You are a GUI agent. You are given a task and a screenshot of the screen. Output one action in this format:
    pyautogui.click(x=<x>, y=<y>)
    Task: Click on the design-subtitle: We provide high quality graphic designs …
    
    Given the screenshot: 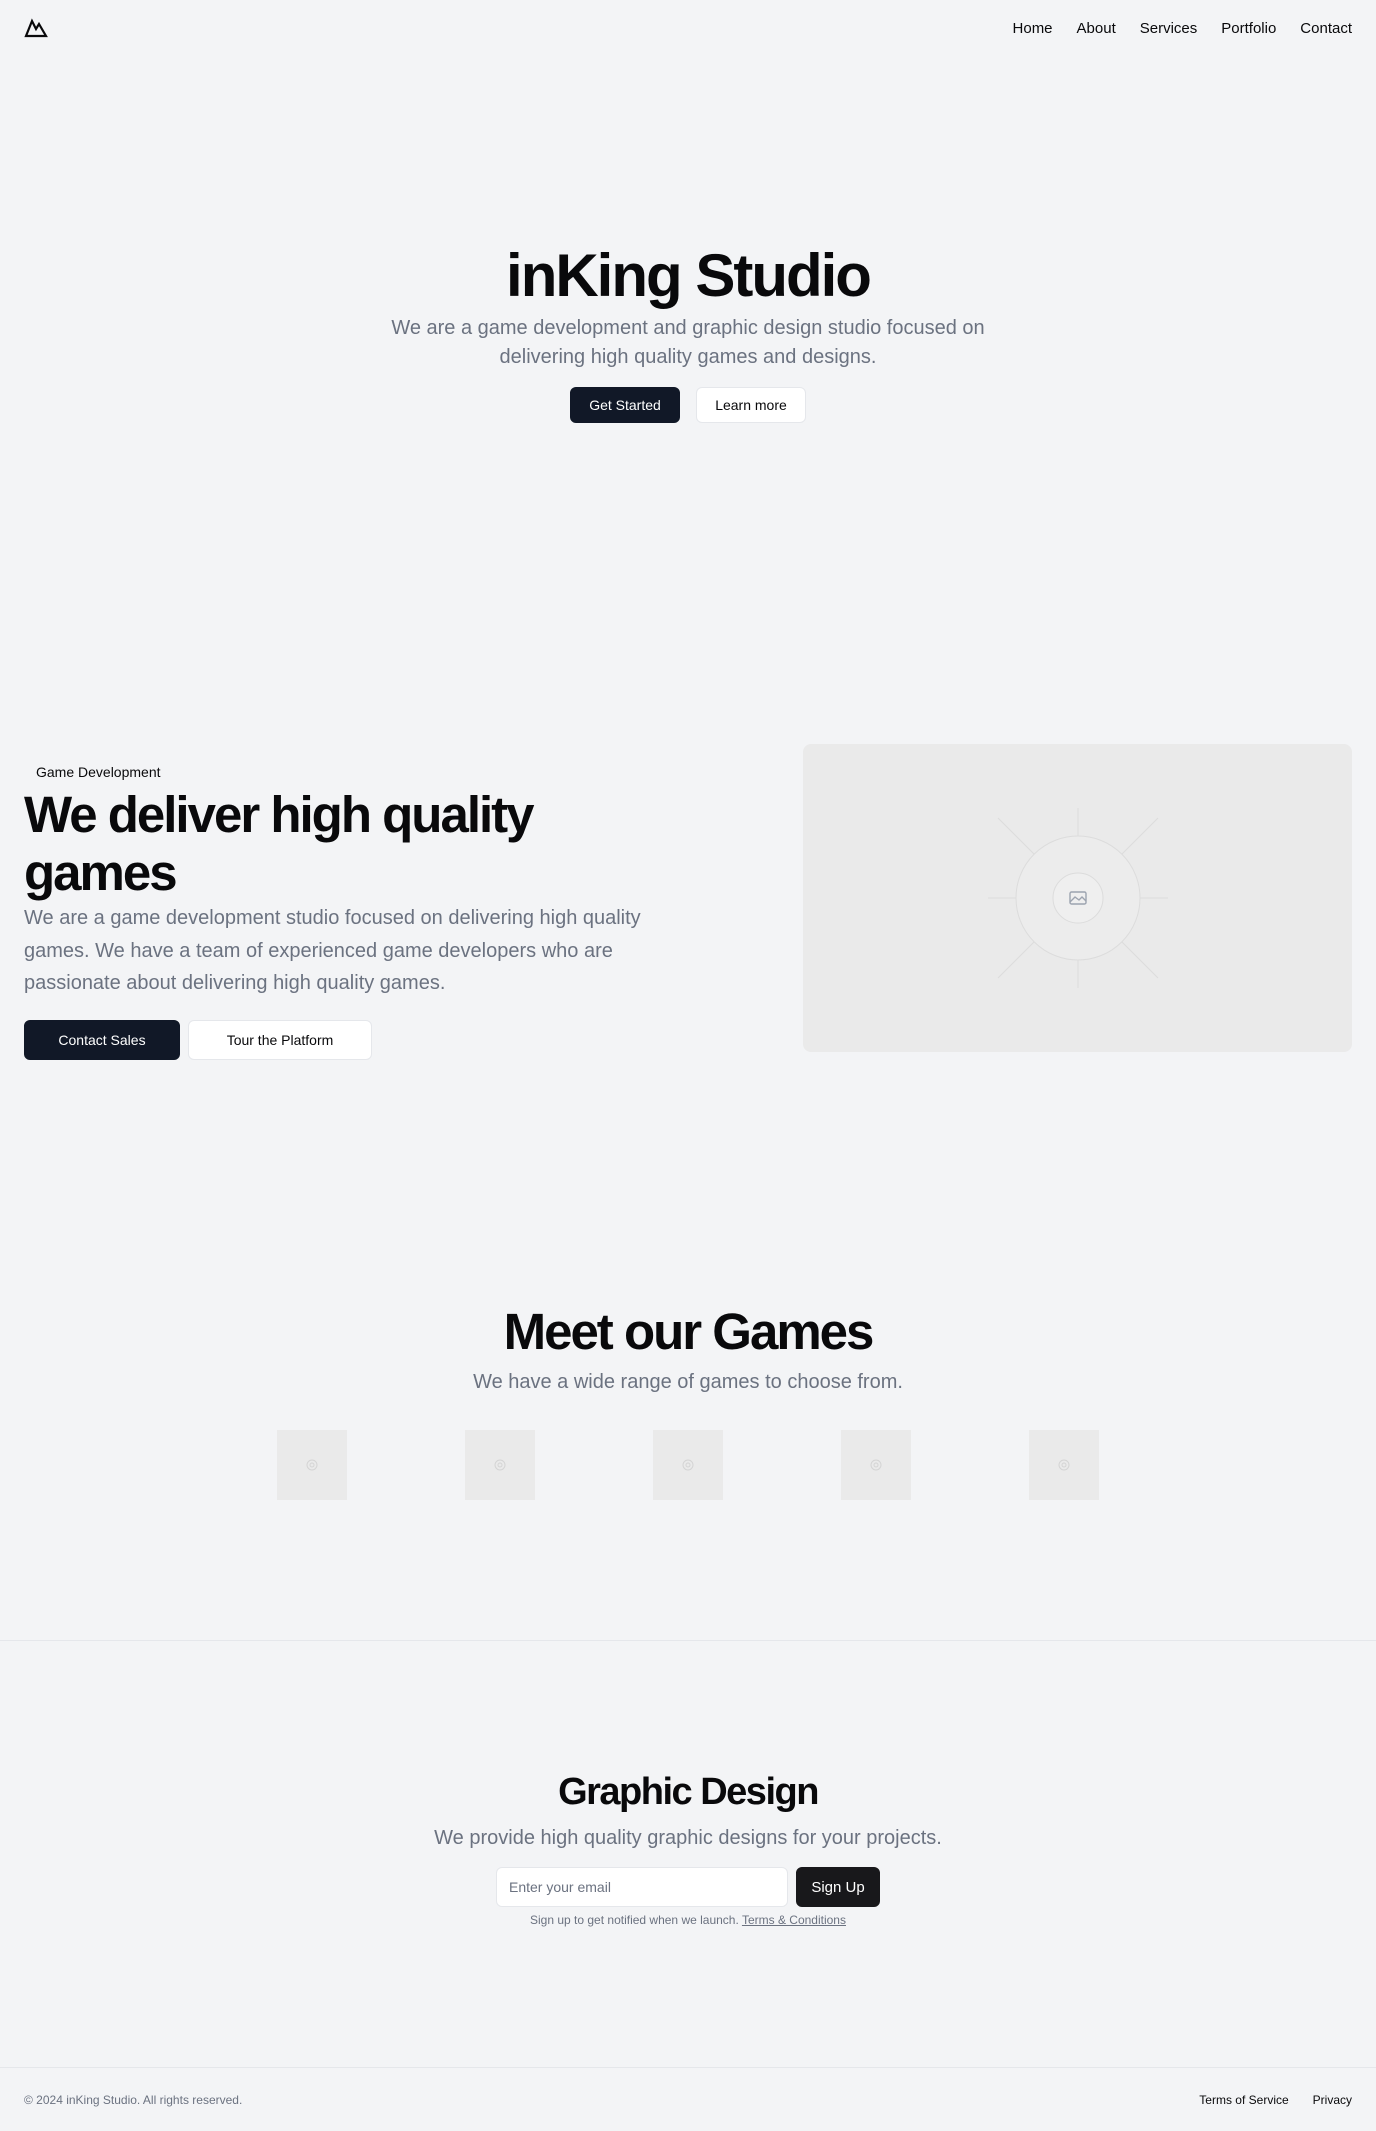 What is the action you would take?
    pyautogui.click(x=688, y=1838)
    